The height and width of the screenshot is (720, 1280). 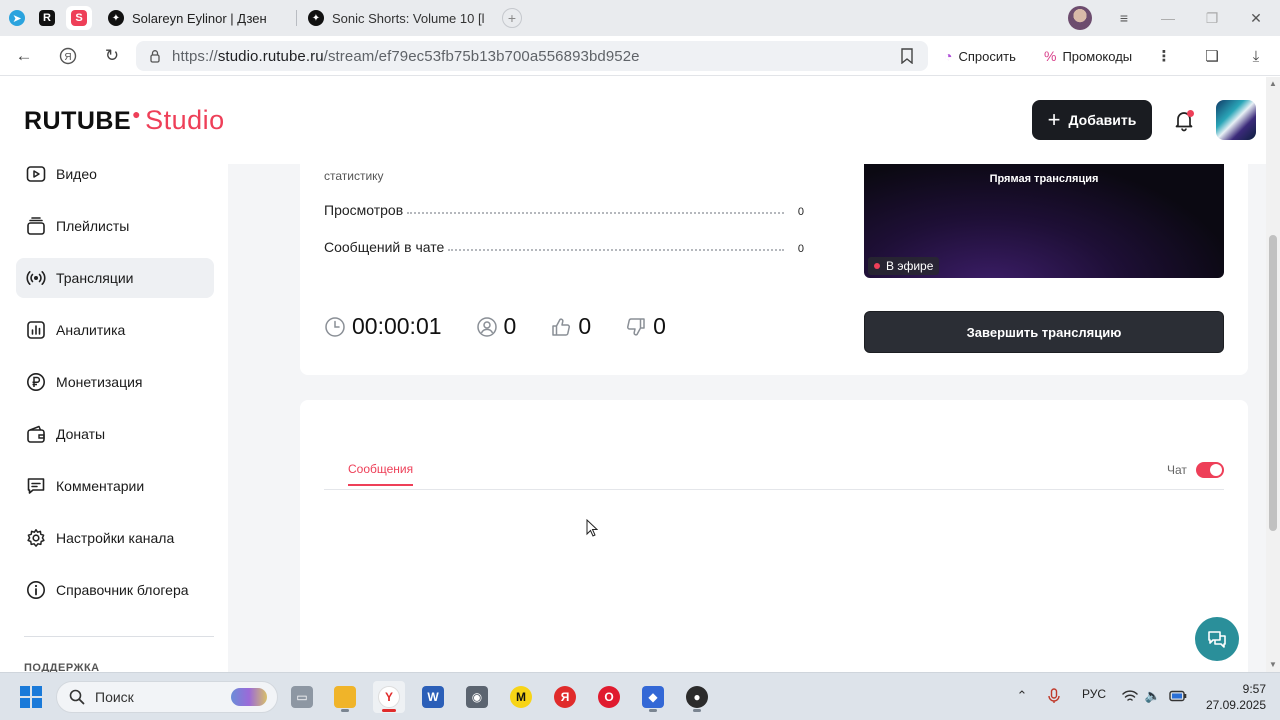 I want to click on timer-counter: 00:00:01, so click(x=383, y=326).